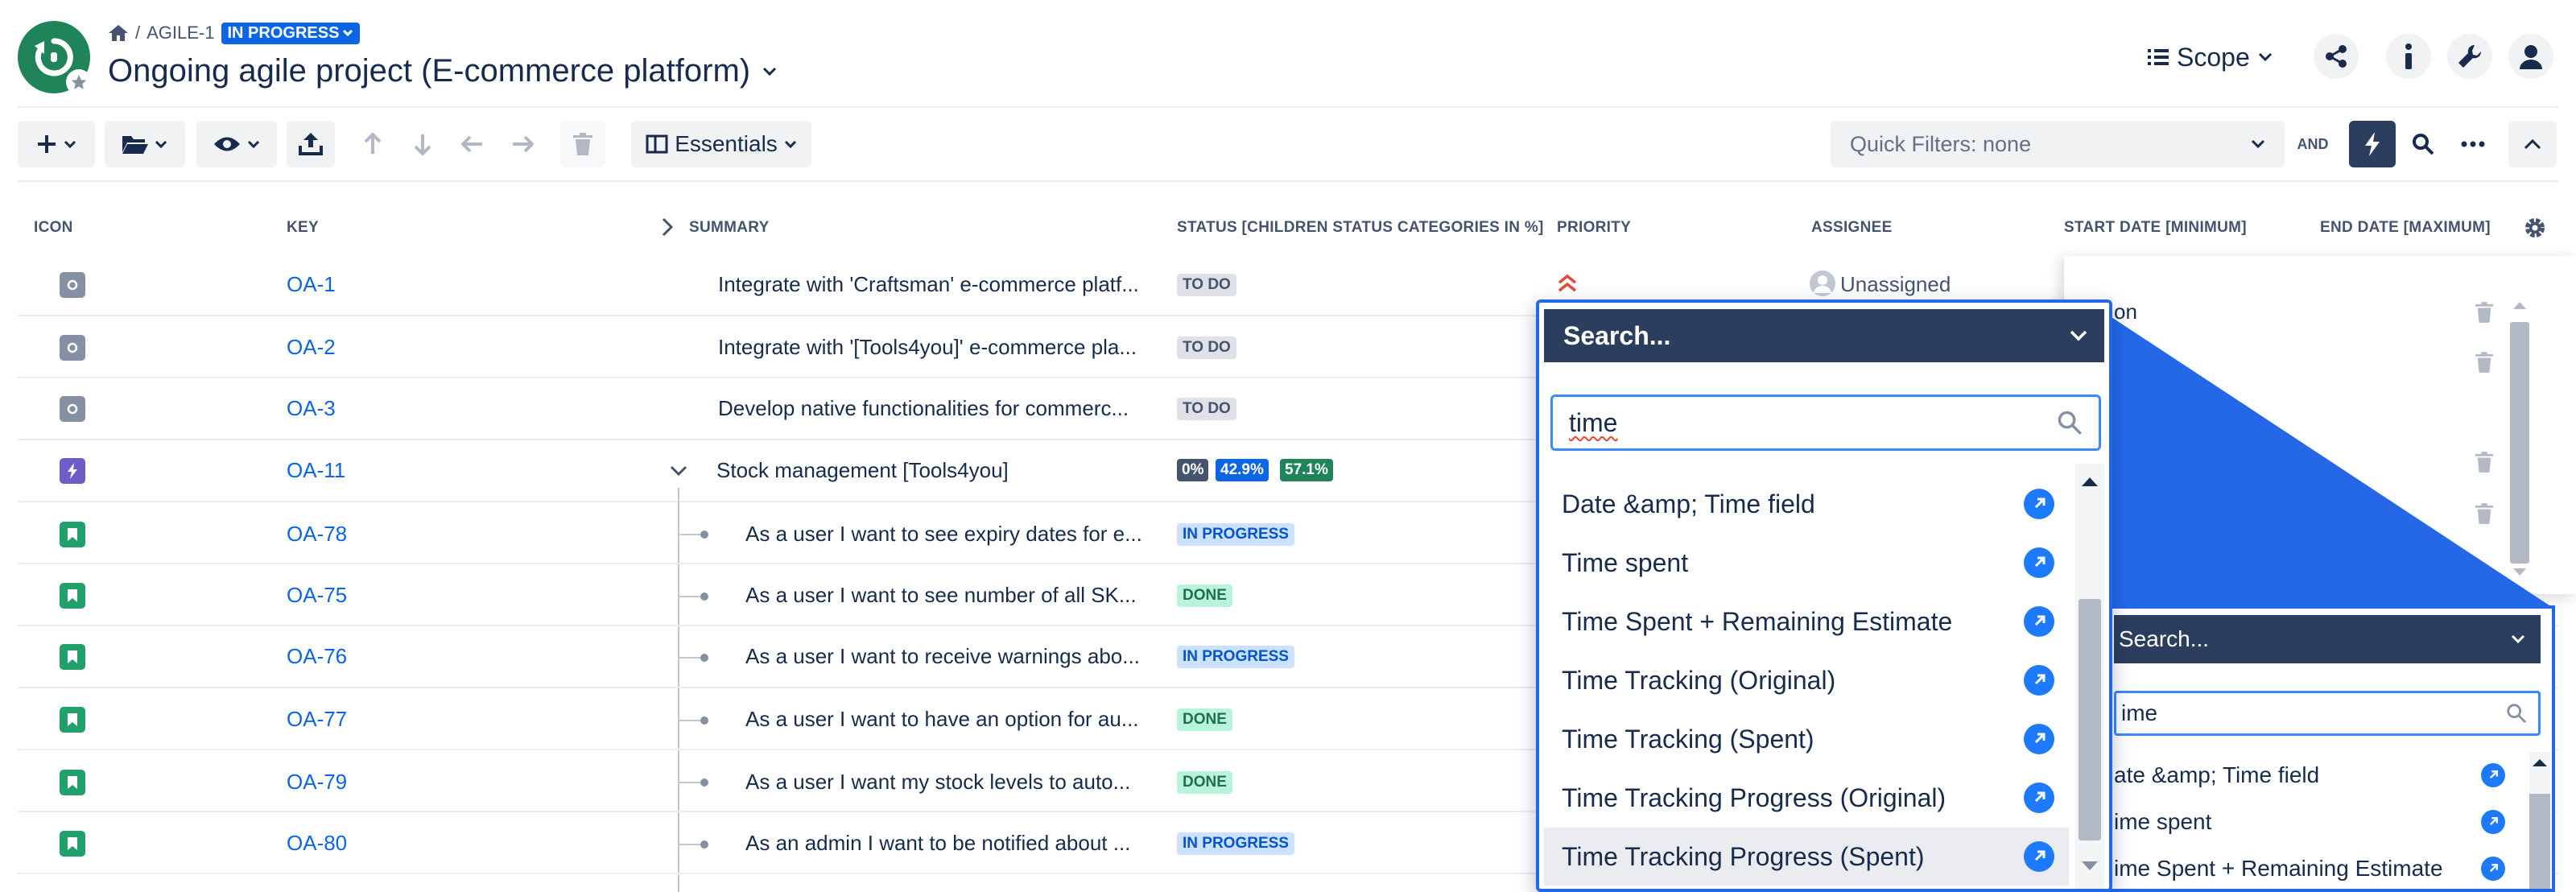 This screenshot has height=892, width=2576. What do you see at coordinates (53, 228) in the screenshot?
I see `col-header-icon: ICON` at bounding box center [53, 228].